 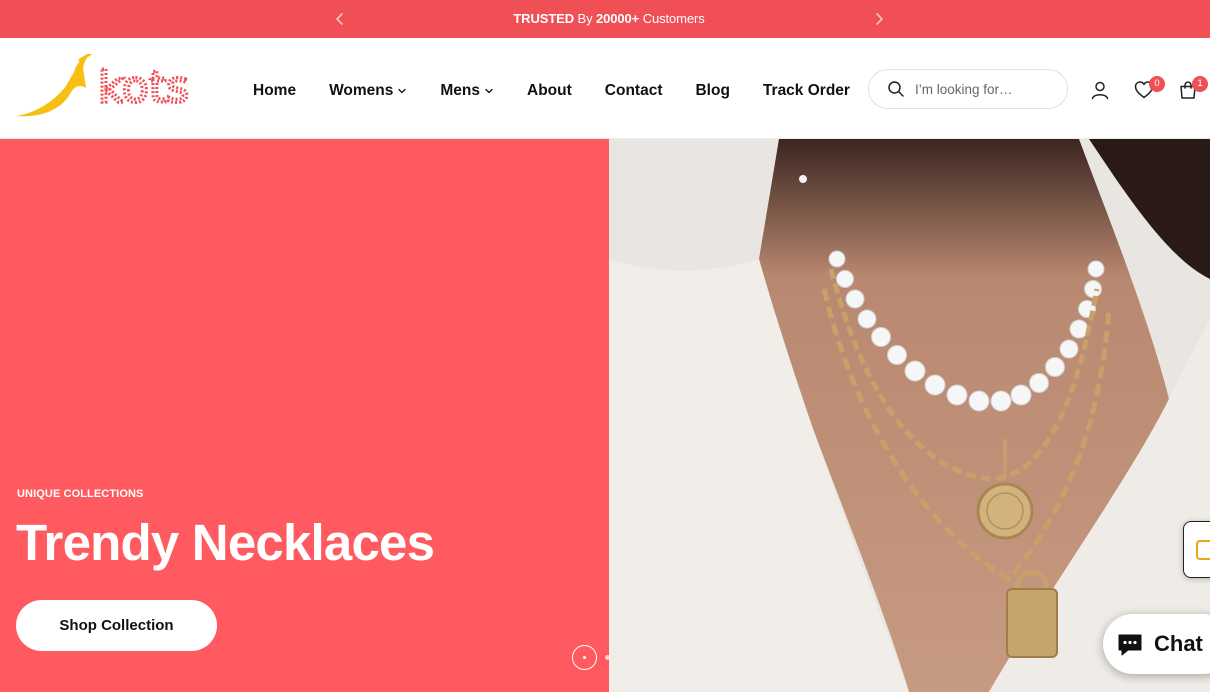 I want to click on side-rewards-tab, so click(x=1196, y=549).